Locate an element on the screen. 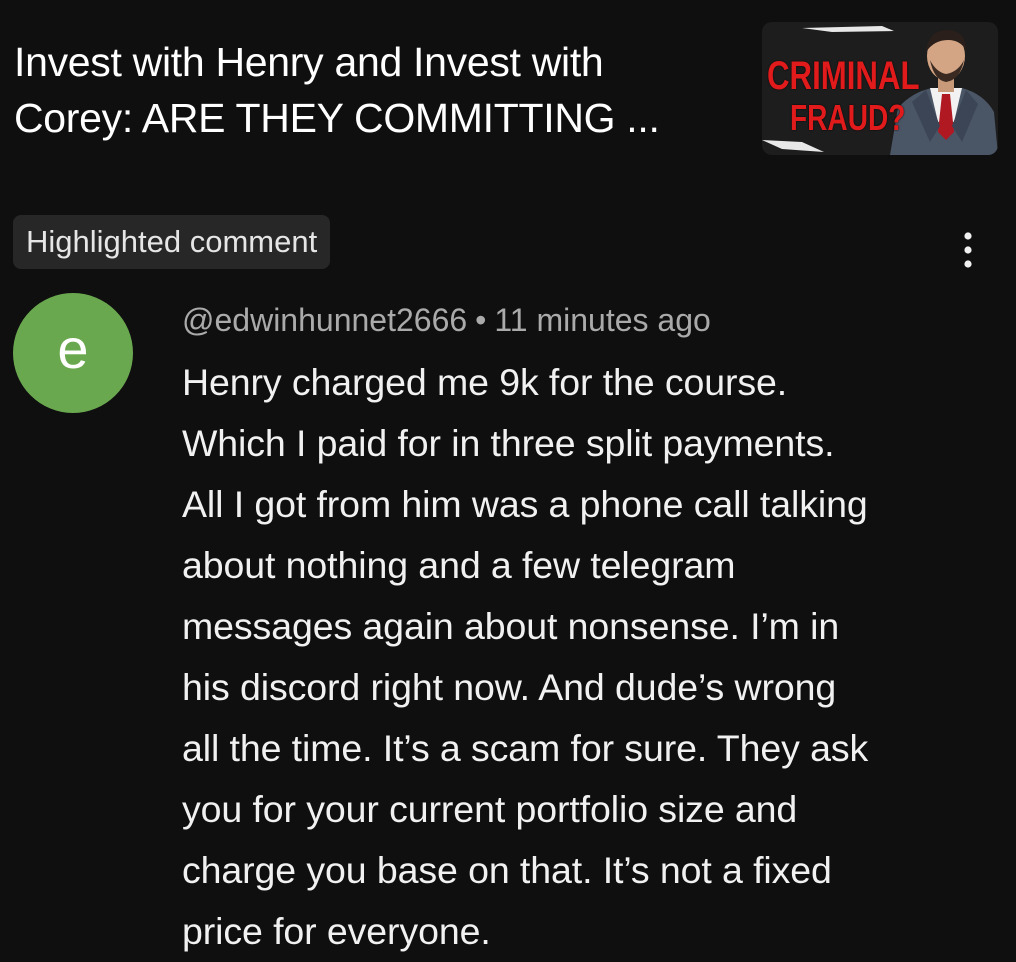 The height and width of the screenshot is (962, 1016). highlighted-comment-badge: Highlighted comment is located at coordinates (172, 242).